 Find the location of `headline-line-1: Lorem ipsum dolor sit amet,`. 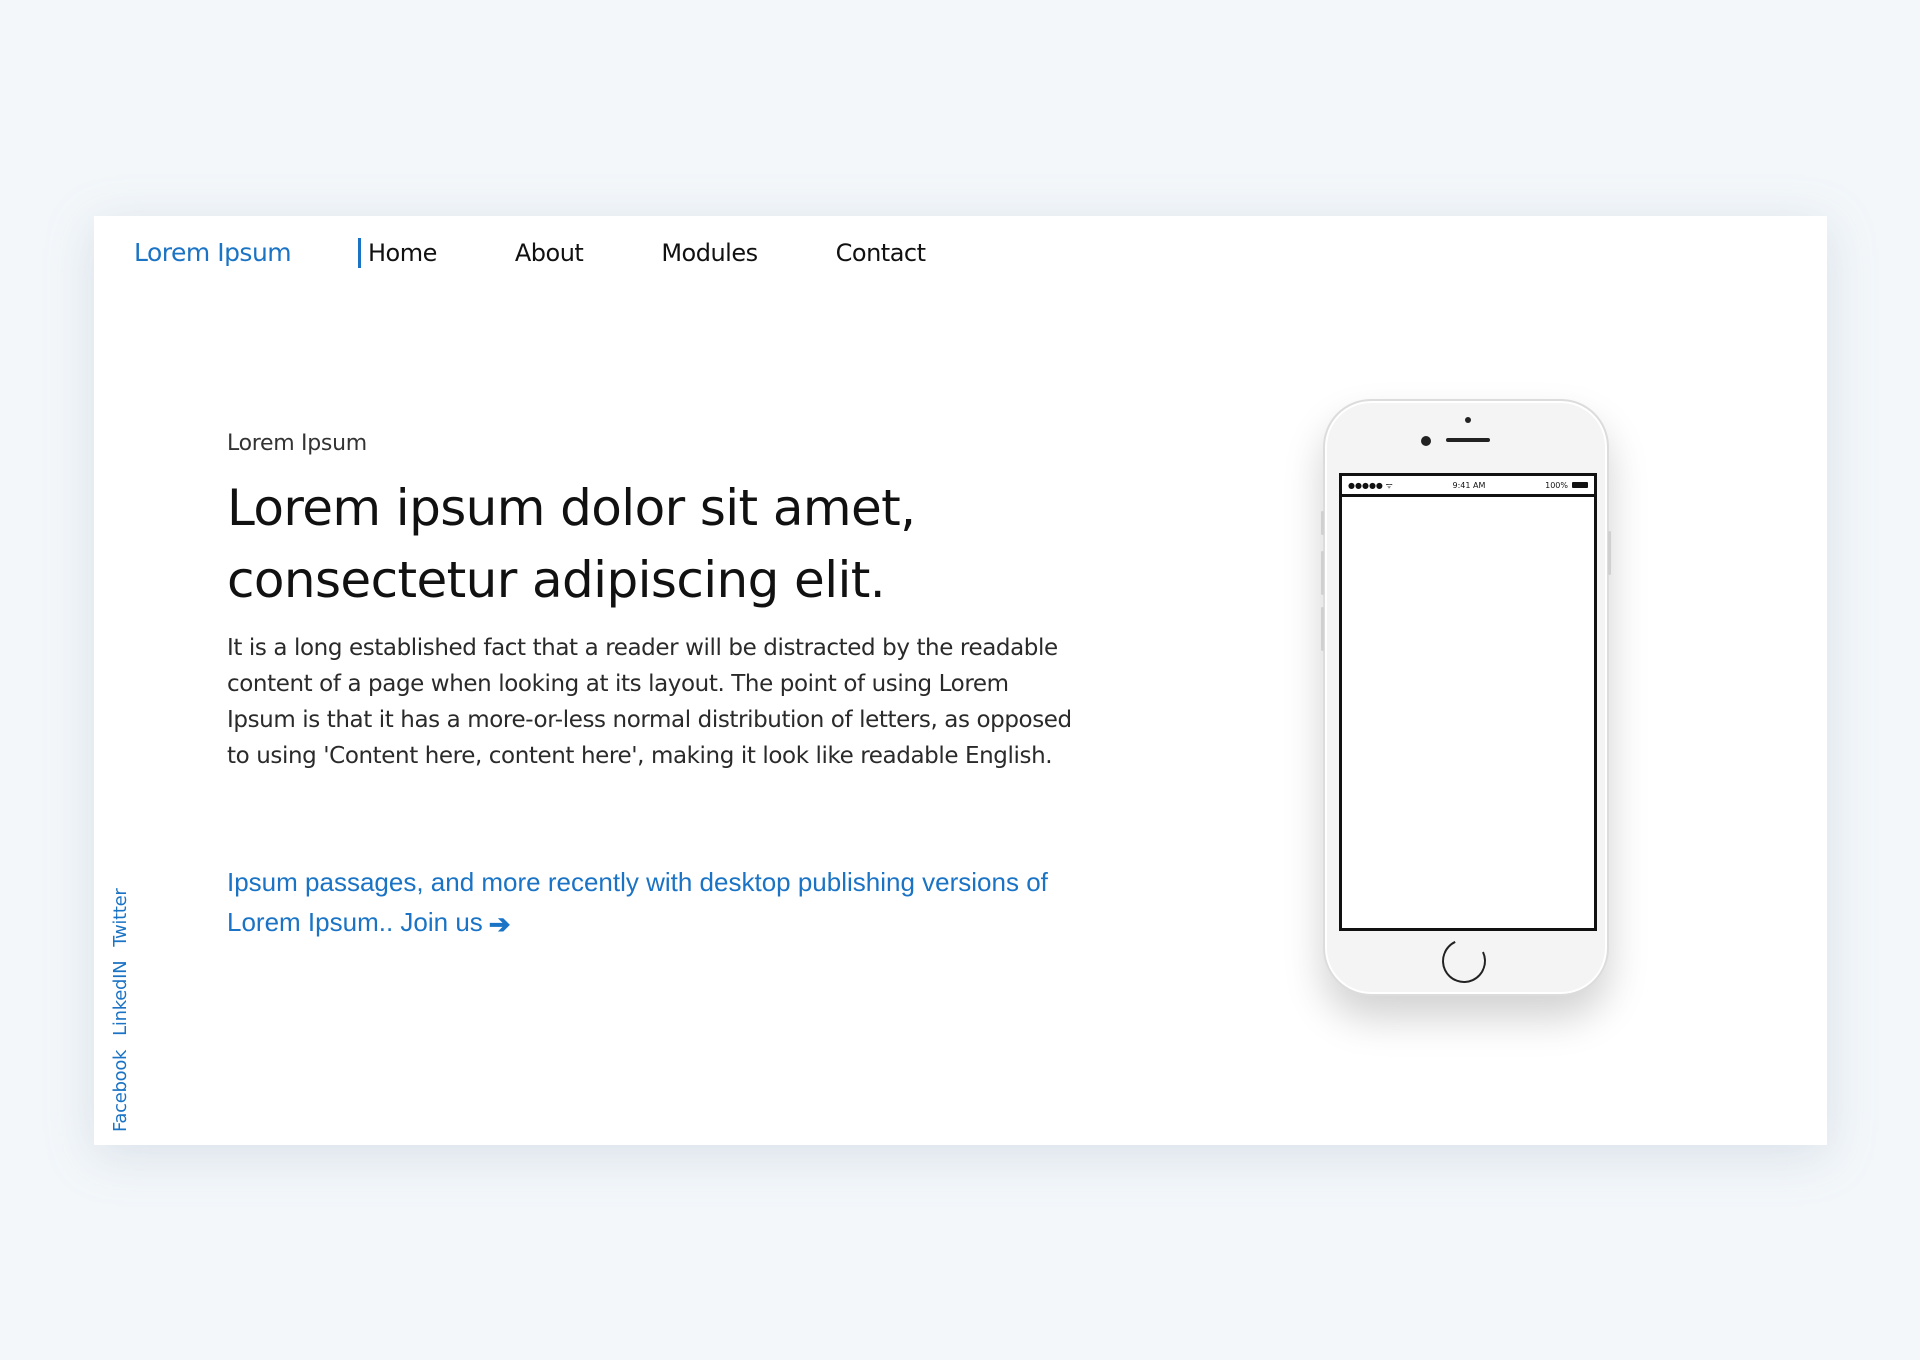

headline-line-1: Lorem ipsum dolor sit amet, is located at coordinates (571, 508).